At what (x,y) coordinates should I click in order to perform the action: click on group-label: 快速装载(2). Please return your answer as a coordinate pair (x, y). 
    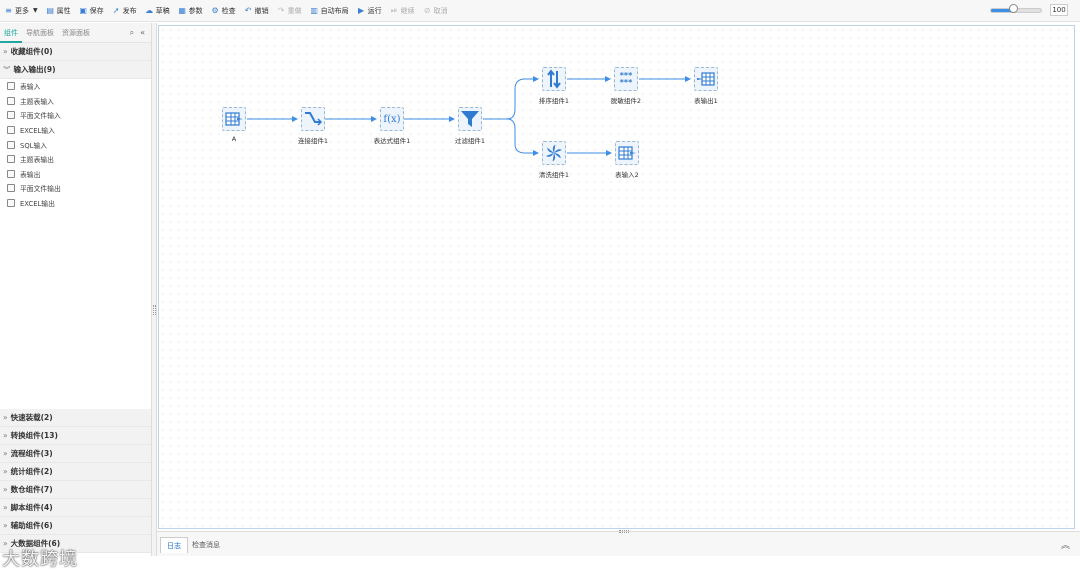
    Looking at the image, I should click on (31, 417).